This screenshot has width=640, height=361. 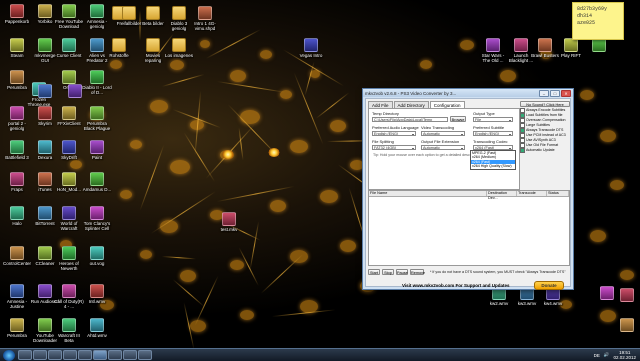 What do you see at coordinates (130, 355) in the screenshot?
I see `taskbar-skype-icon` at bounding box center [130, 355].